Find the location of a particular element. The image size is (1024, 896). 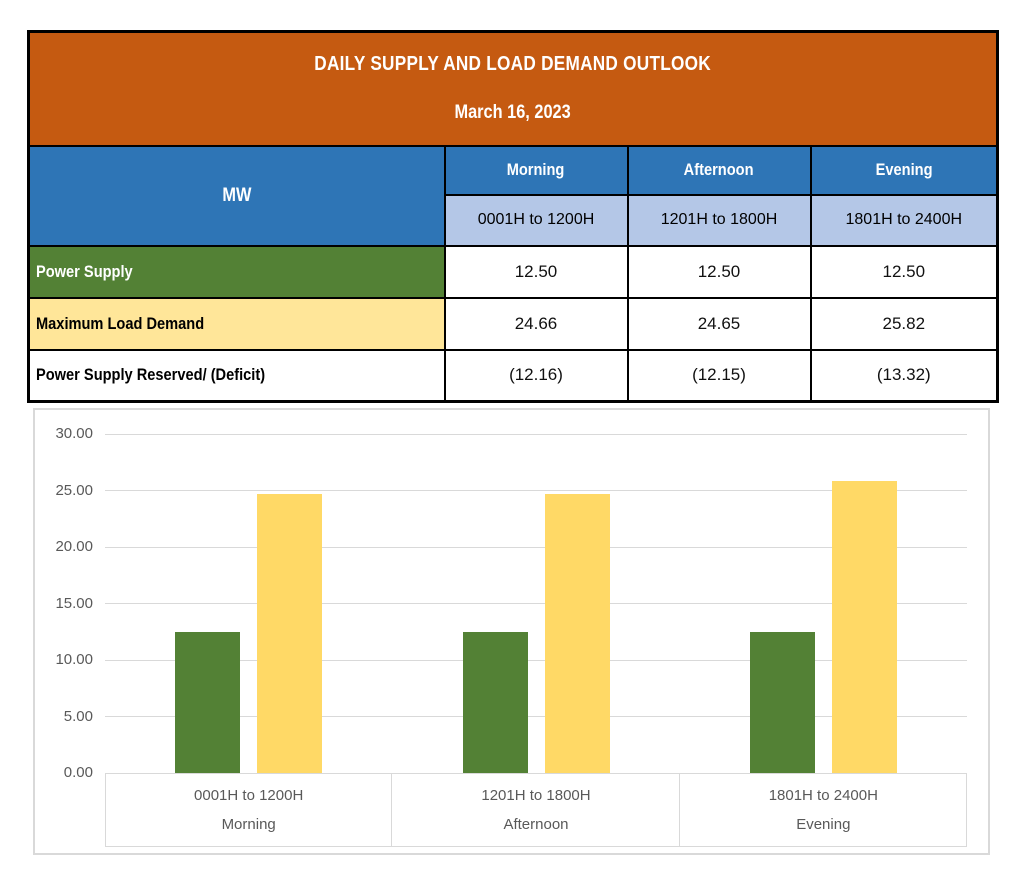

unit-header-cell: MW is located at coordinates (236, 195).